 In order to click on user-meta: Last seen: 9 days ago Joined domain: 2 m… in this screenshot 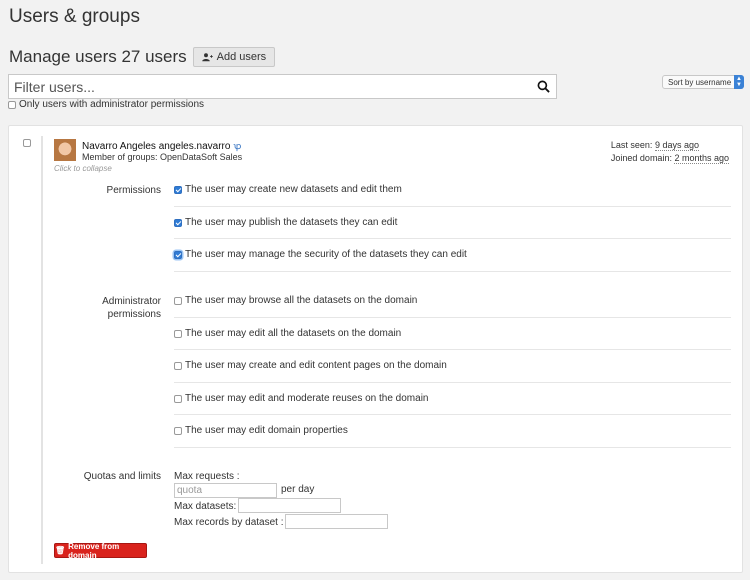, I will do `click(670, 152)`.